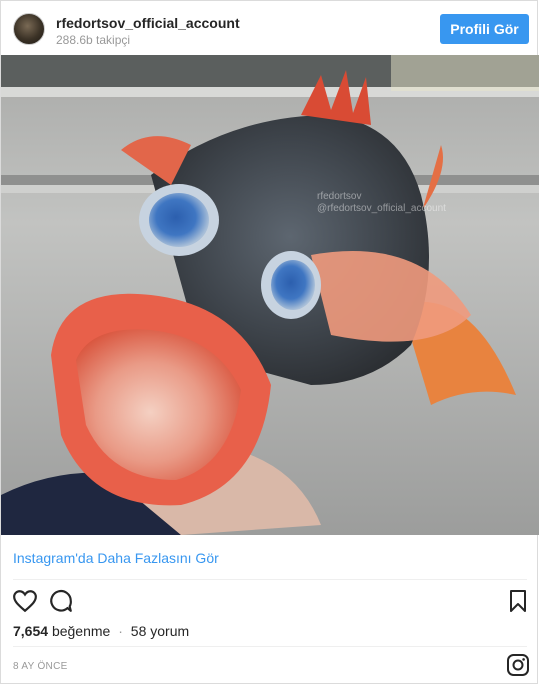 Image resolution: width=540 pixels, height=686 pixels. I want to click on comment-icon, so click(61, 601).